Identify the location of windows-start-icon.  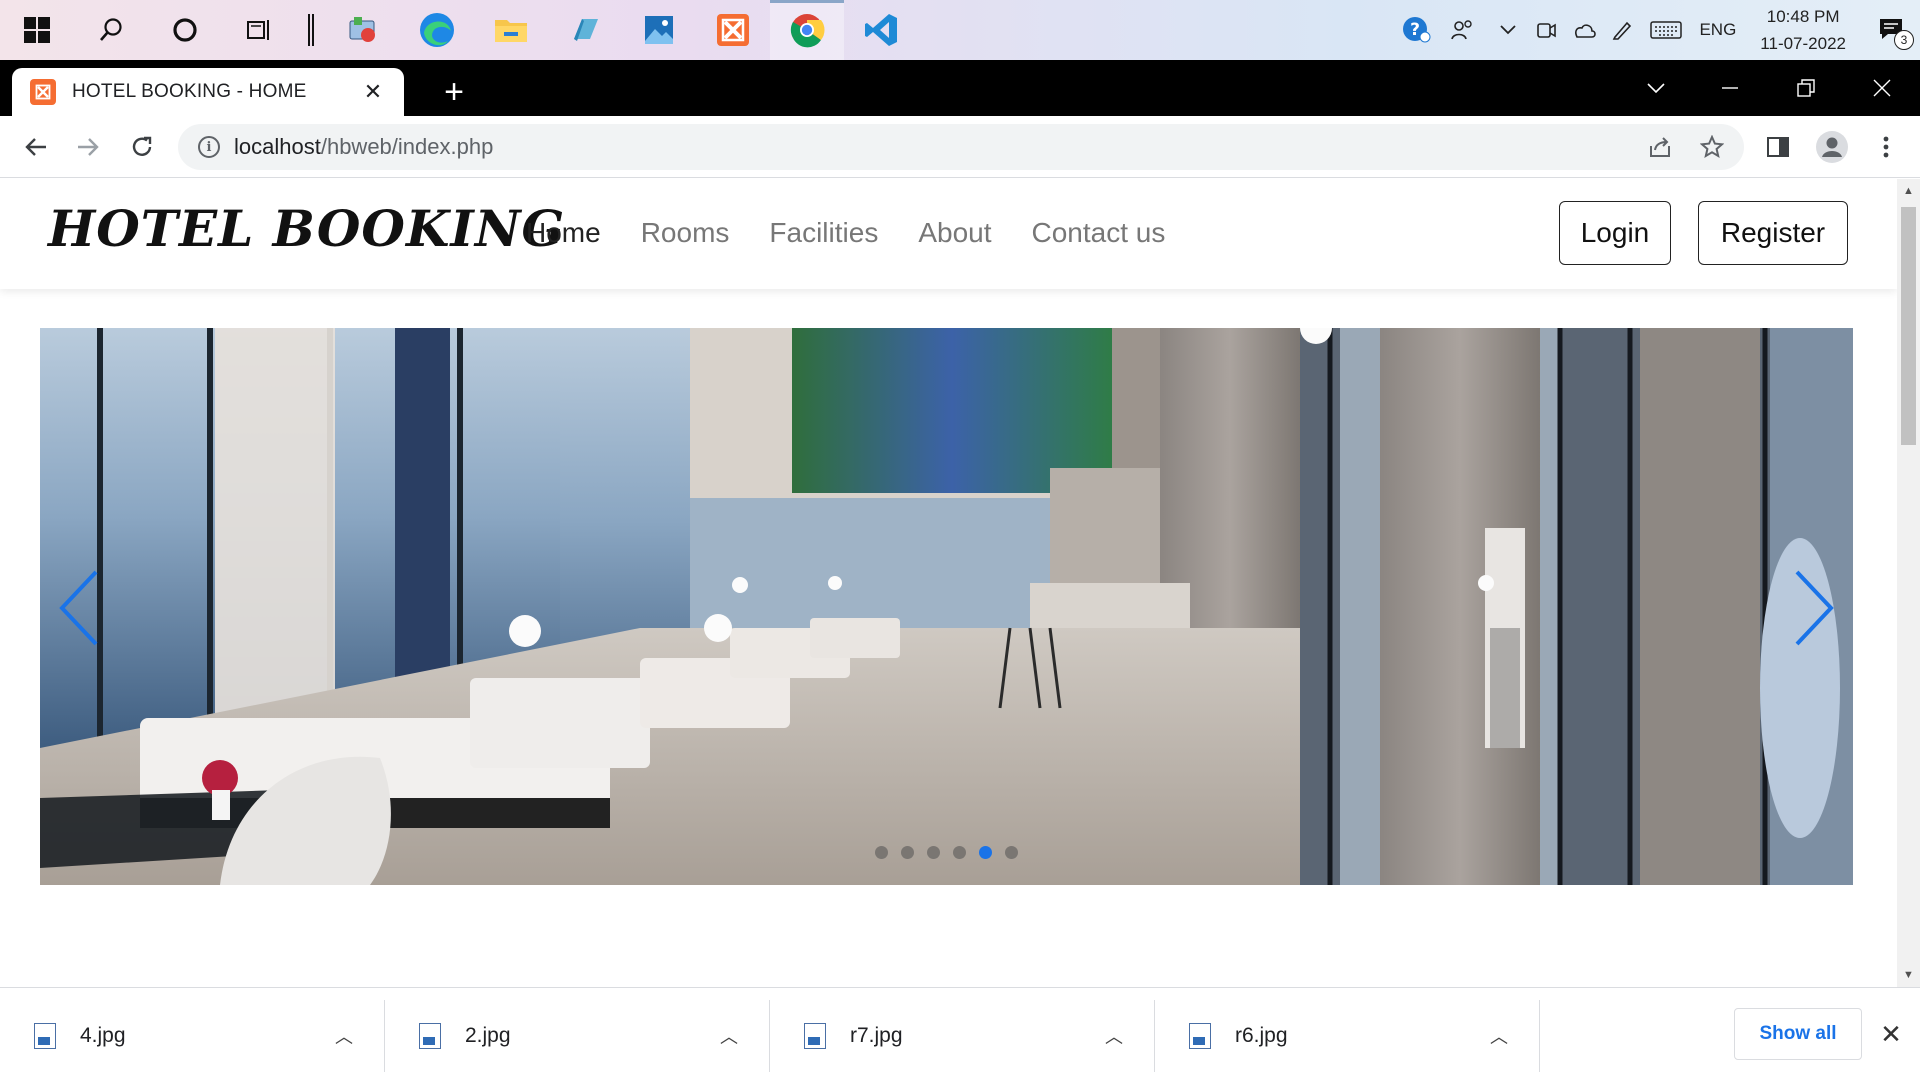
(37, 30).